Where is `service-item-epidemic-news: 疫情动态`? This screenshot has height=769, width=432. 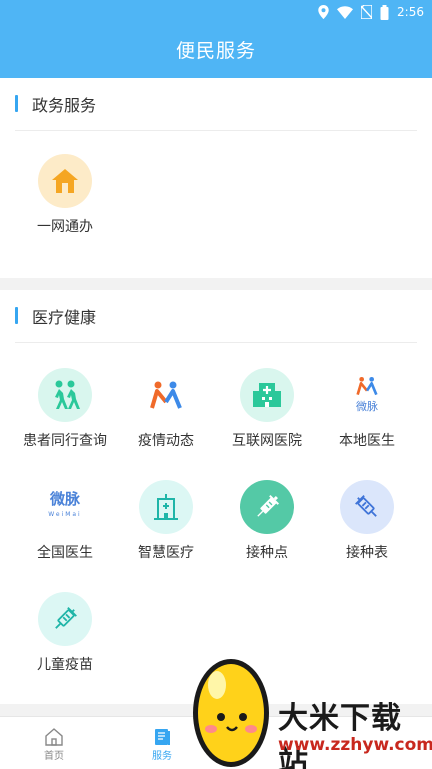
service-item-epidemic-news: 疫情动态 is located at coordinates (166, 418).